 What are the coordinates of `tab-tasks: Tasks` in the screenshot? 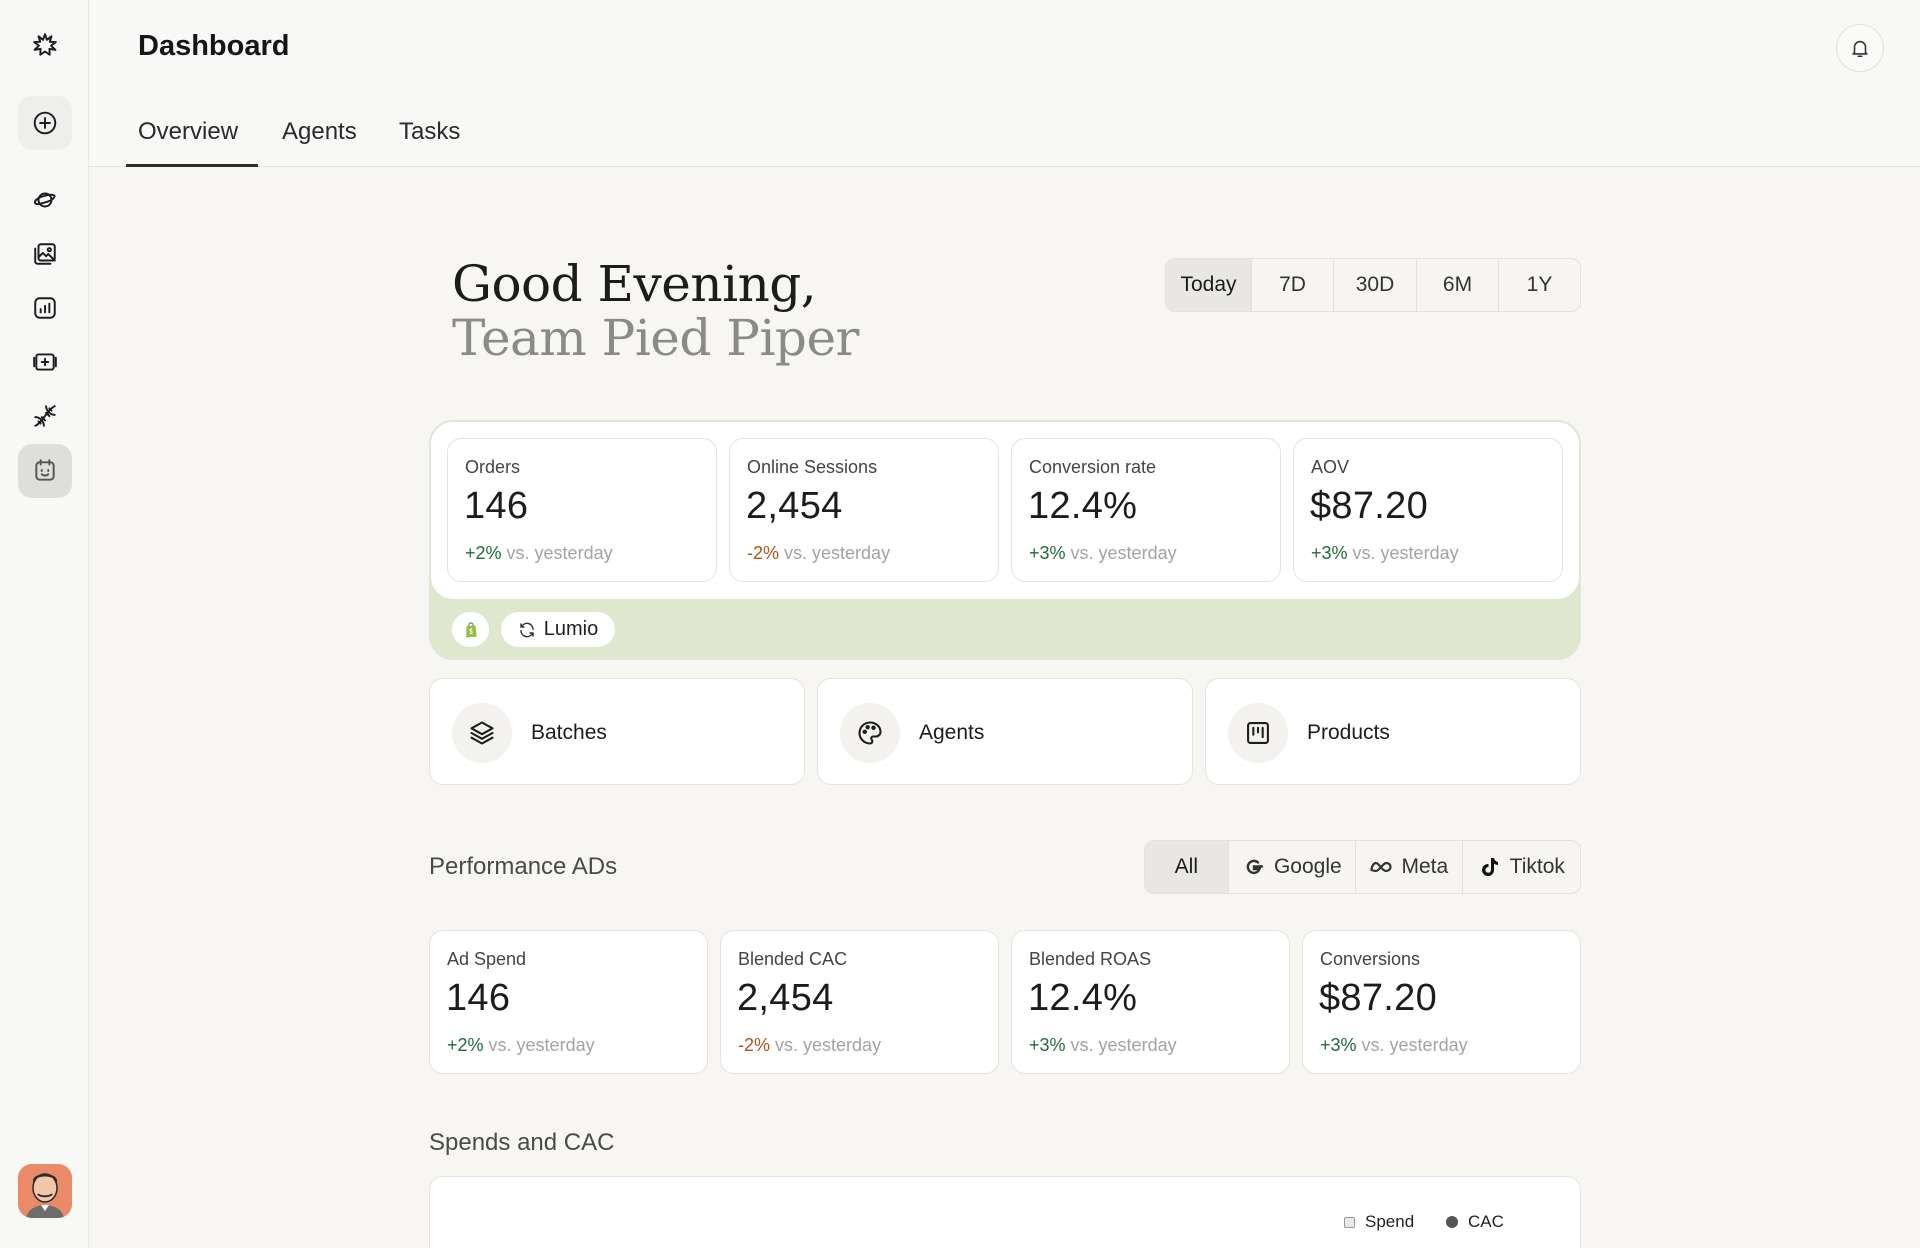 It's located at (429, 132).